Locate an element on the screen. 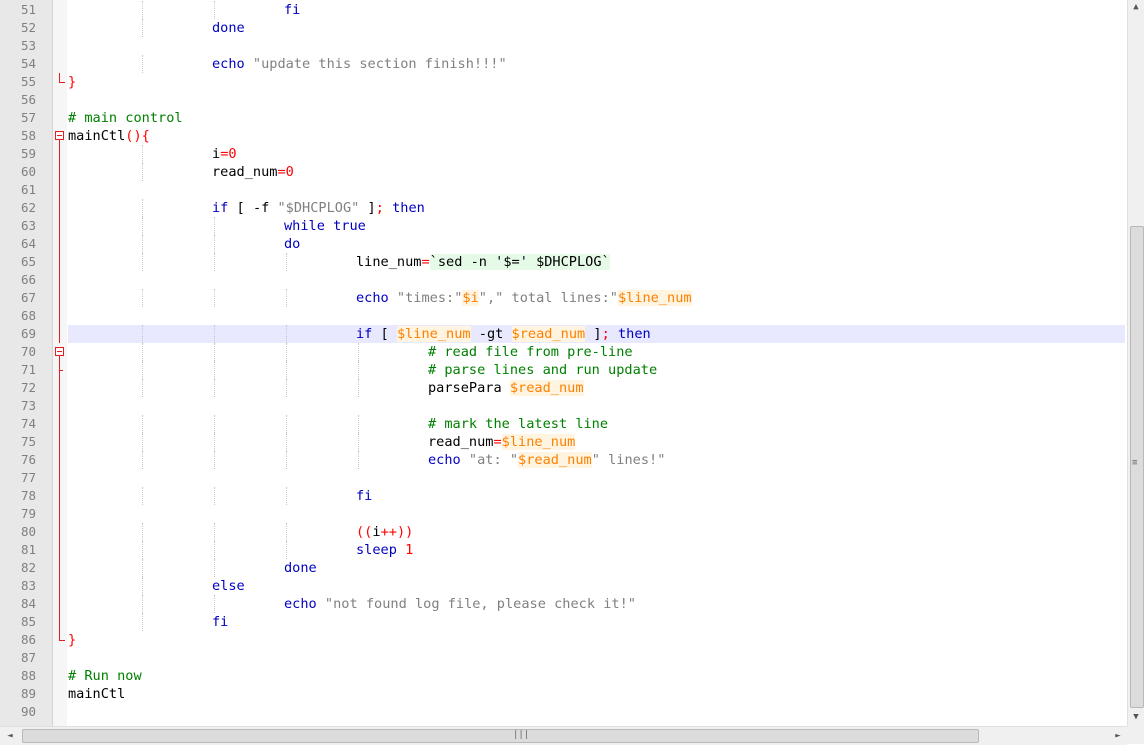 Image resolution: width=1144 pixels, height=745 pixels. code-line: 87 is located at coordinates (563, 658).